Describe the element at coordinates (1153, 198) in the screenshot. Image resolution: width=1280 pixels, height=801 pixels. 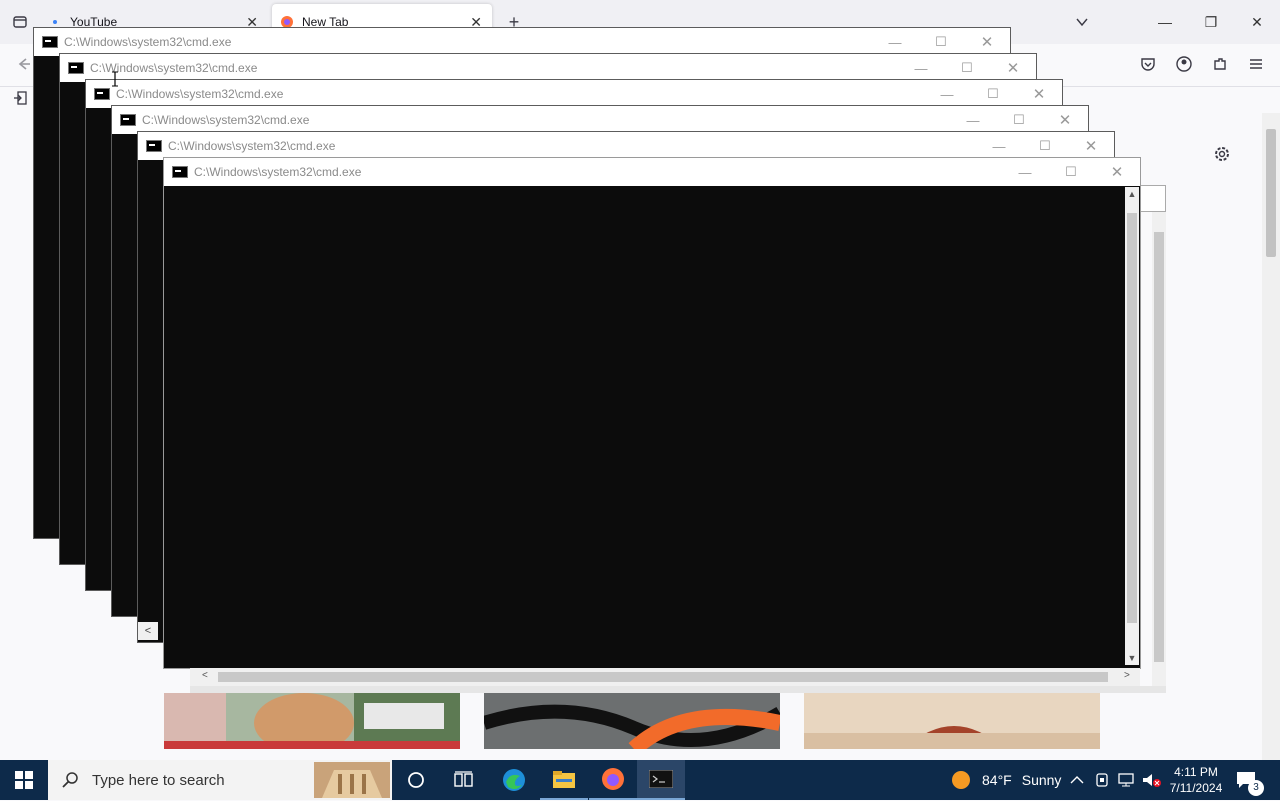
I see `cmd-titlebar-fragment` at that location.